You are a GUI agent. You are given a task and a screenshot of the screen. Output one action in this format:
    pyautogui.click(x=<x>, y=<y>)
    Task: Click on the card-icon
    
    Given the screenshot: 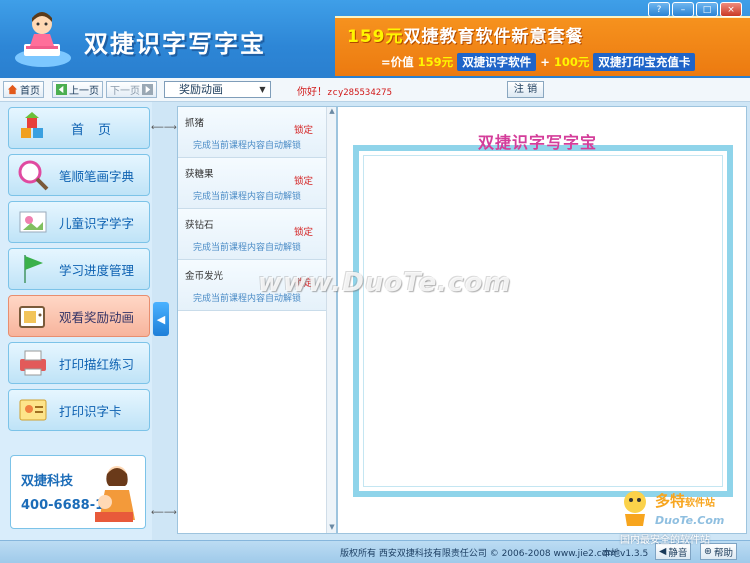 What is the action you would take?
    pyautogui.click(x=33, y=410)
    